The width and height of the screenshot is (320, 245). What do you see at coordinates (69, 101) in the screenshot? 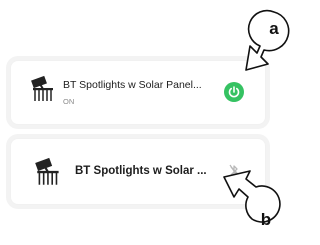
I see `device-status: ON` at bounding box center [69, 101].